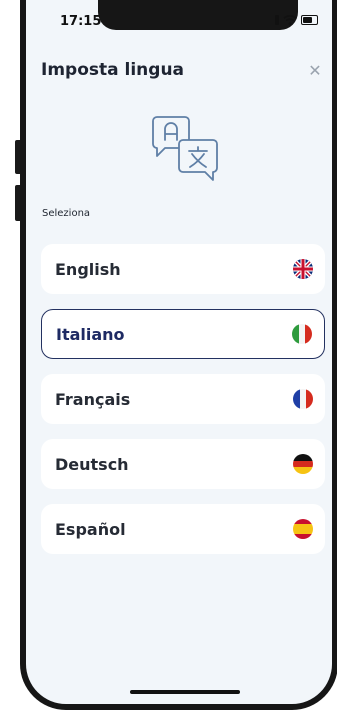 The image size is (337, 713). Describe the element at coordinates (113, 70) in the screenshot. I see `page-title: Imposta lingua` at that location.